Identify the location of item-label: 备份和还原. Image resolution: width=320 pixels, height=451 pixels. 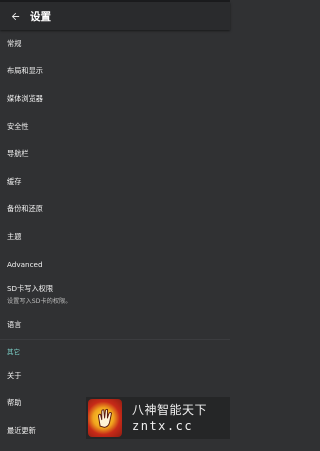
(25, 209).